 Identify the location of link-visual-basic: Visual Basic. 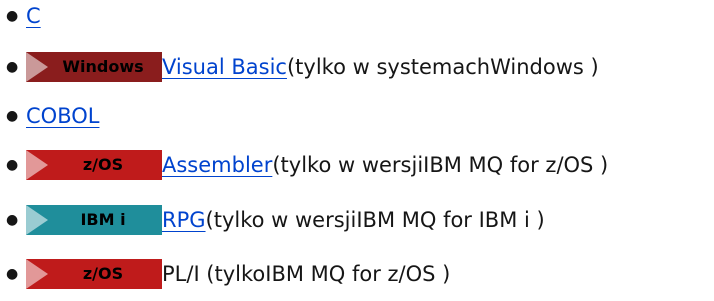
(224, 67).